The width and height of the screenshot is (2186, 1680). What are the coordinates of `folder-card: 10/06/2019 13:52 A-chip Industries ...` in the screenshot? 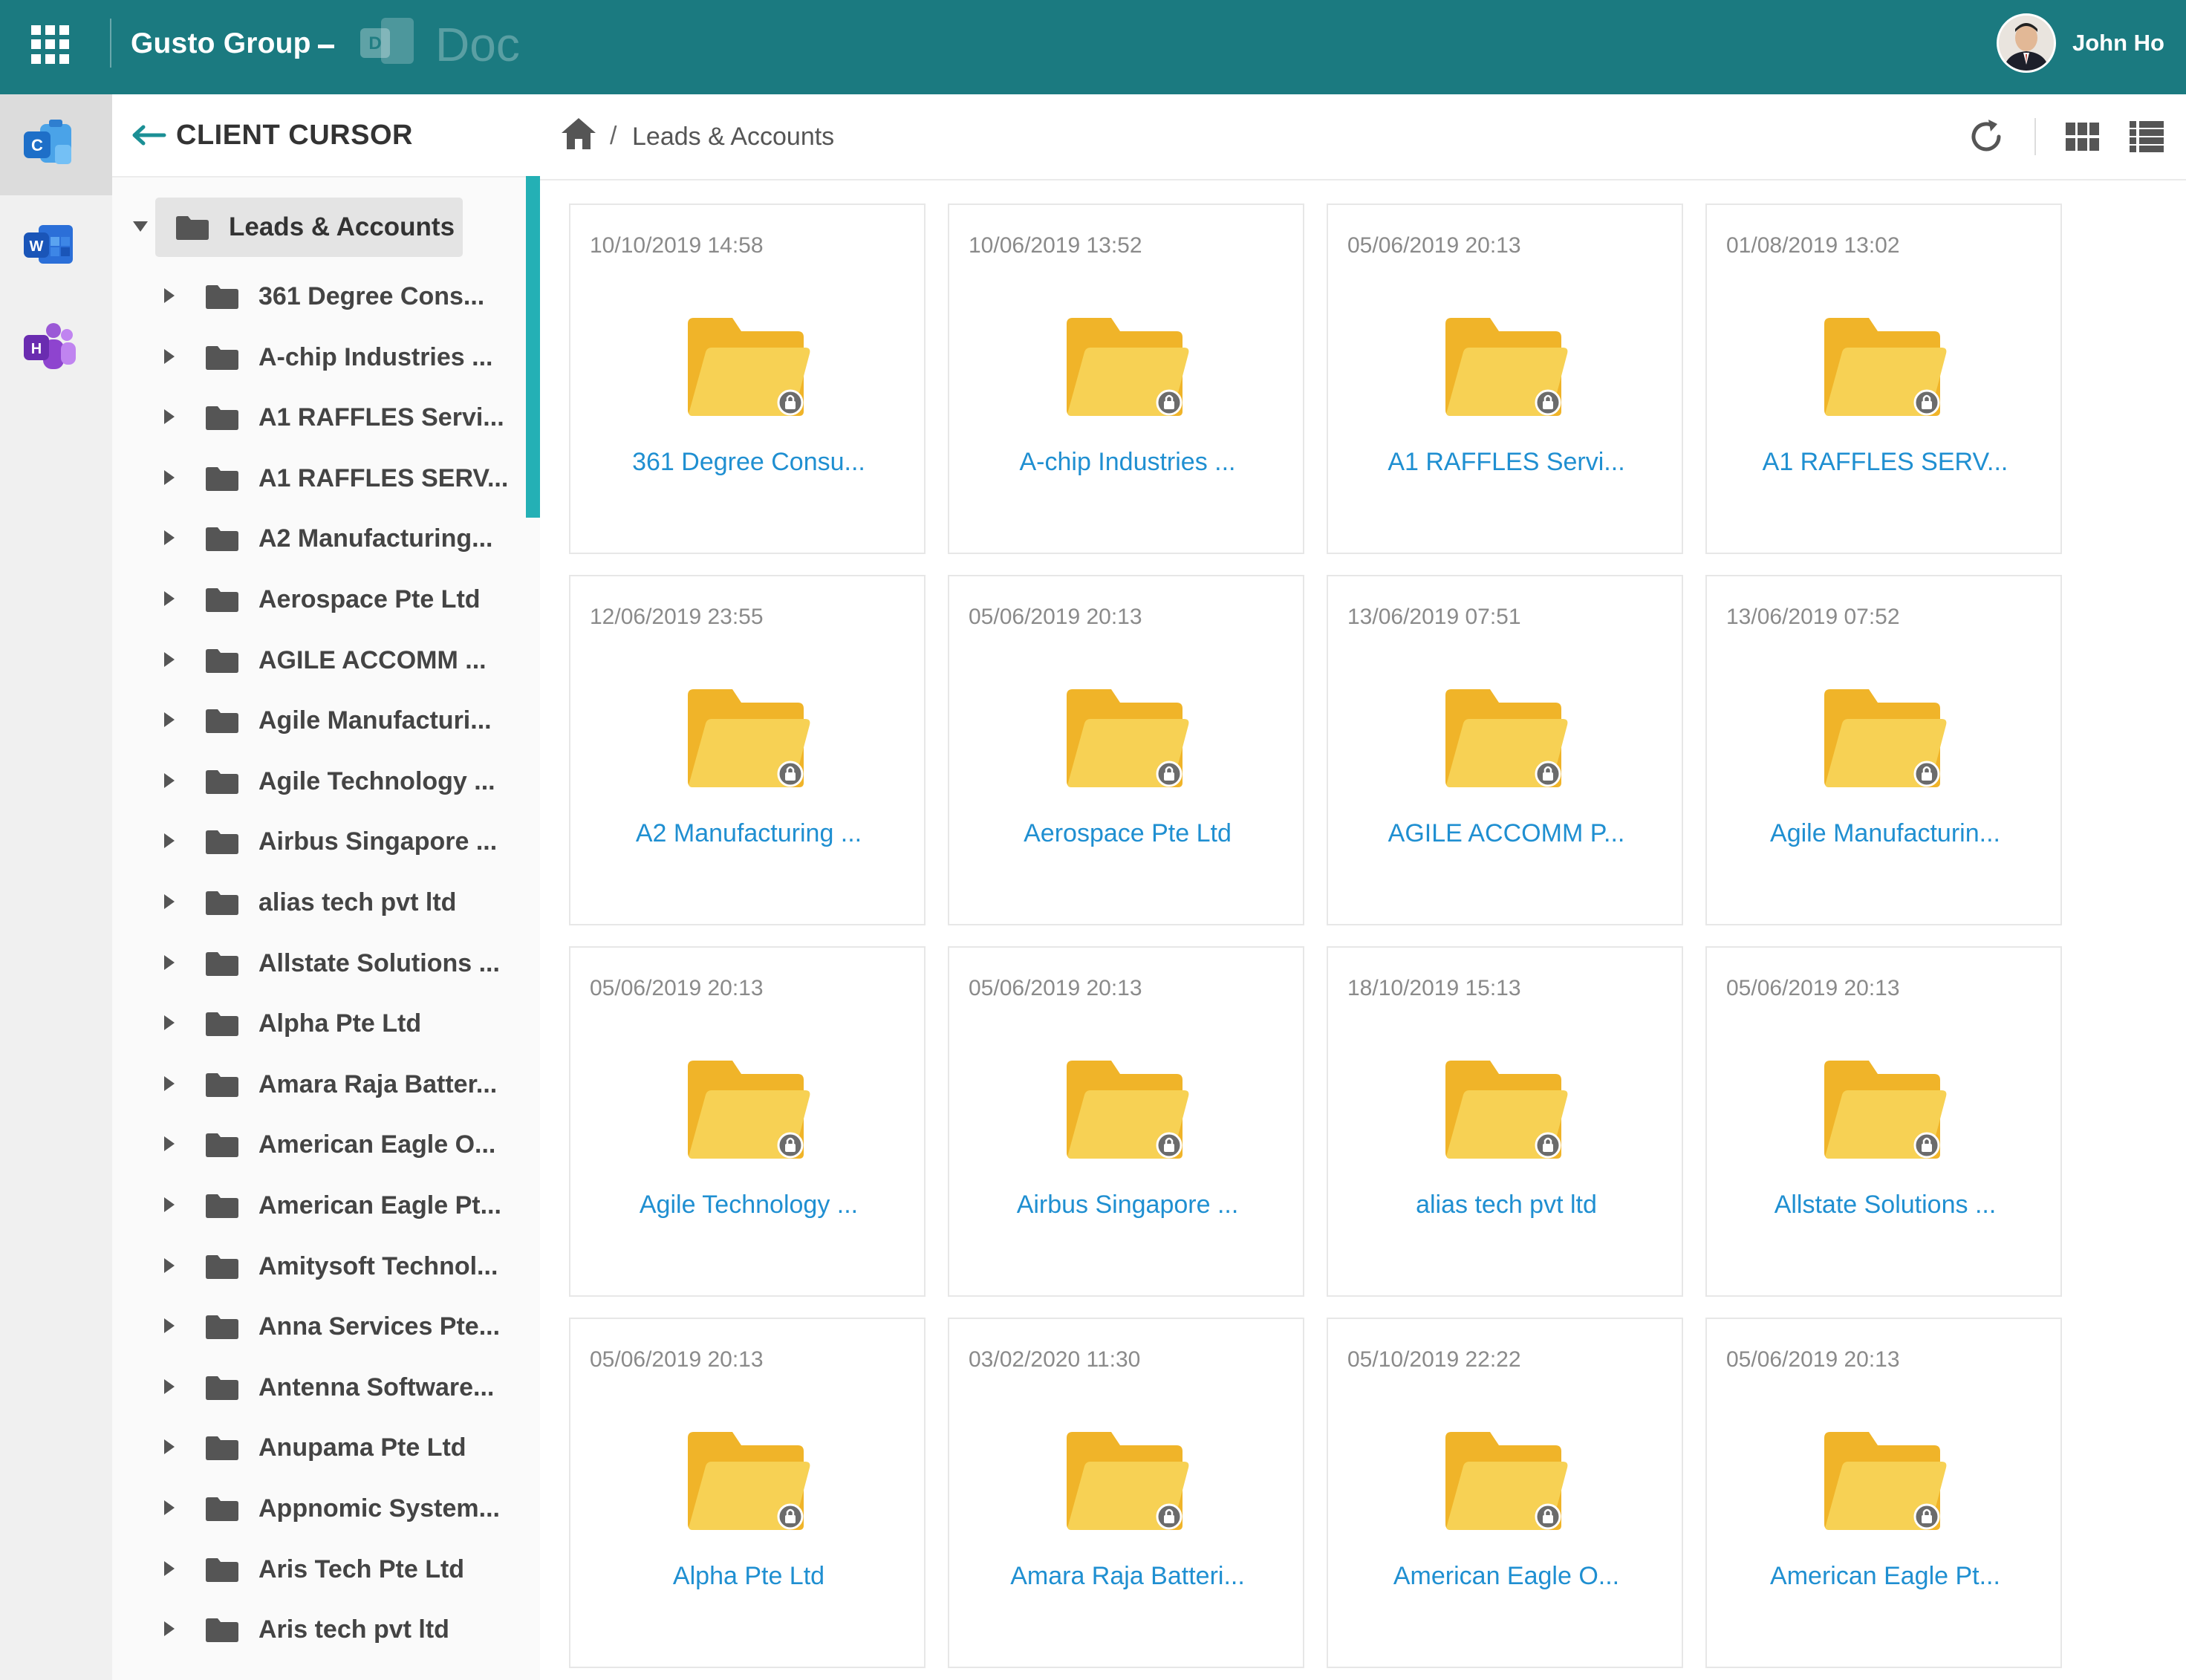 It's located at (1126, 379).